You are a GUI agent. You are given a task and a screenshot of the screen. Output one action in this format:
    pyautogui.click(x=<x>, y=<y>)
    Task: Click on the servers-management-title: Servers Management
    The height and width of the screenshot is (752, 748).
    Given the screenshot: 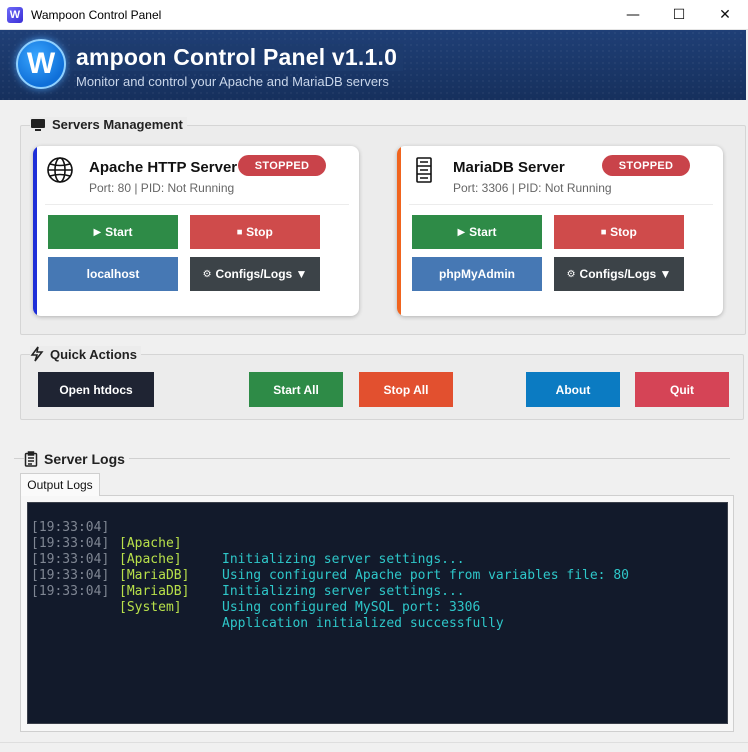 What is the action you would take?
    pyautogui.click(x=108, y=124)
    